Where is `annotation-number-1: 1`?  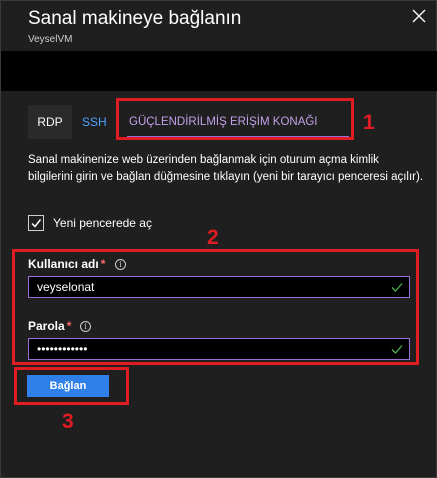
annotation-number-1: 1 is located at coordinates (369, 122).